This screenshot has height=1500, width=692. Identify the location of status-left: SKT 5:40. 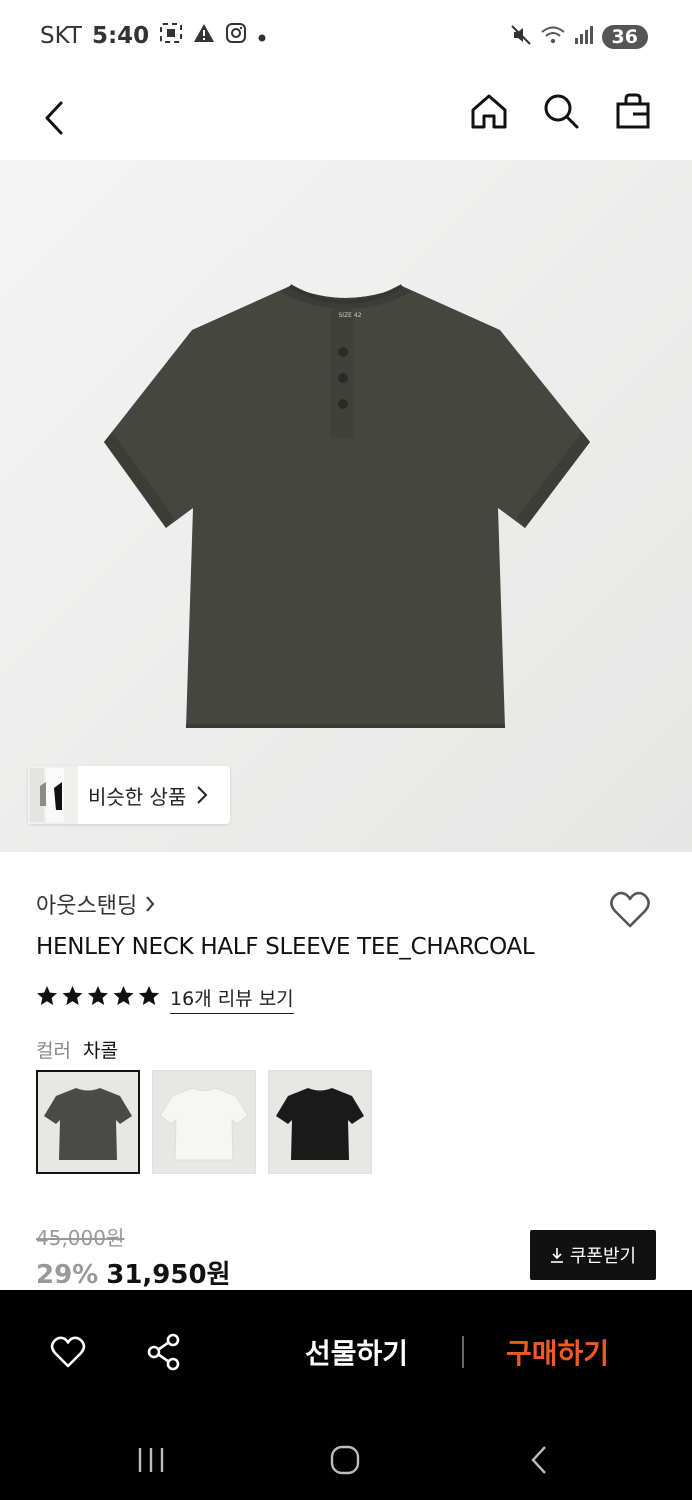
(153, 36).